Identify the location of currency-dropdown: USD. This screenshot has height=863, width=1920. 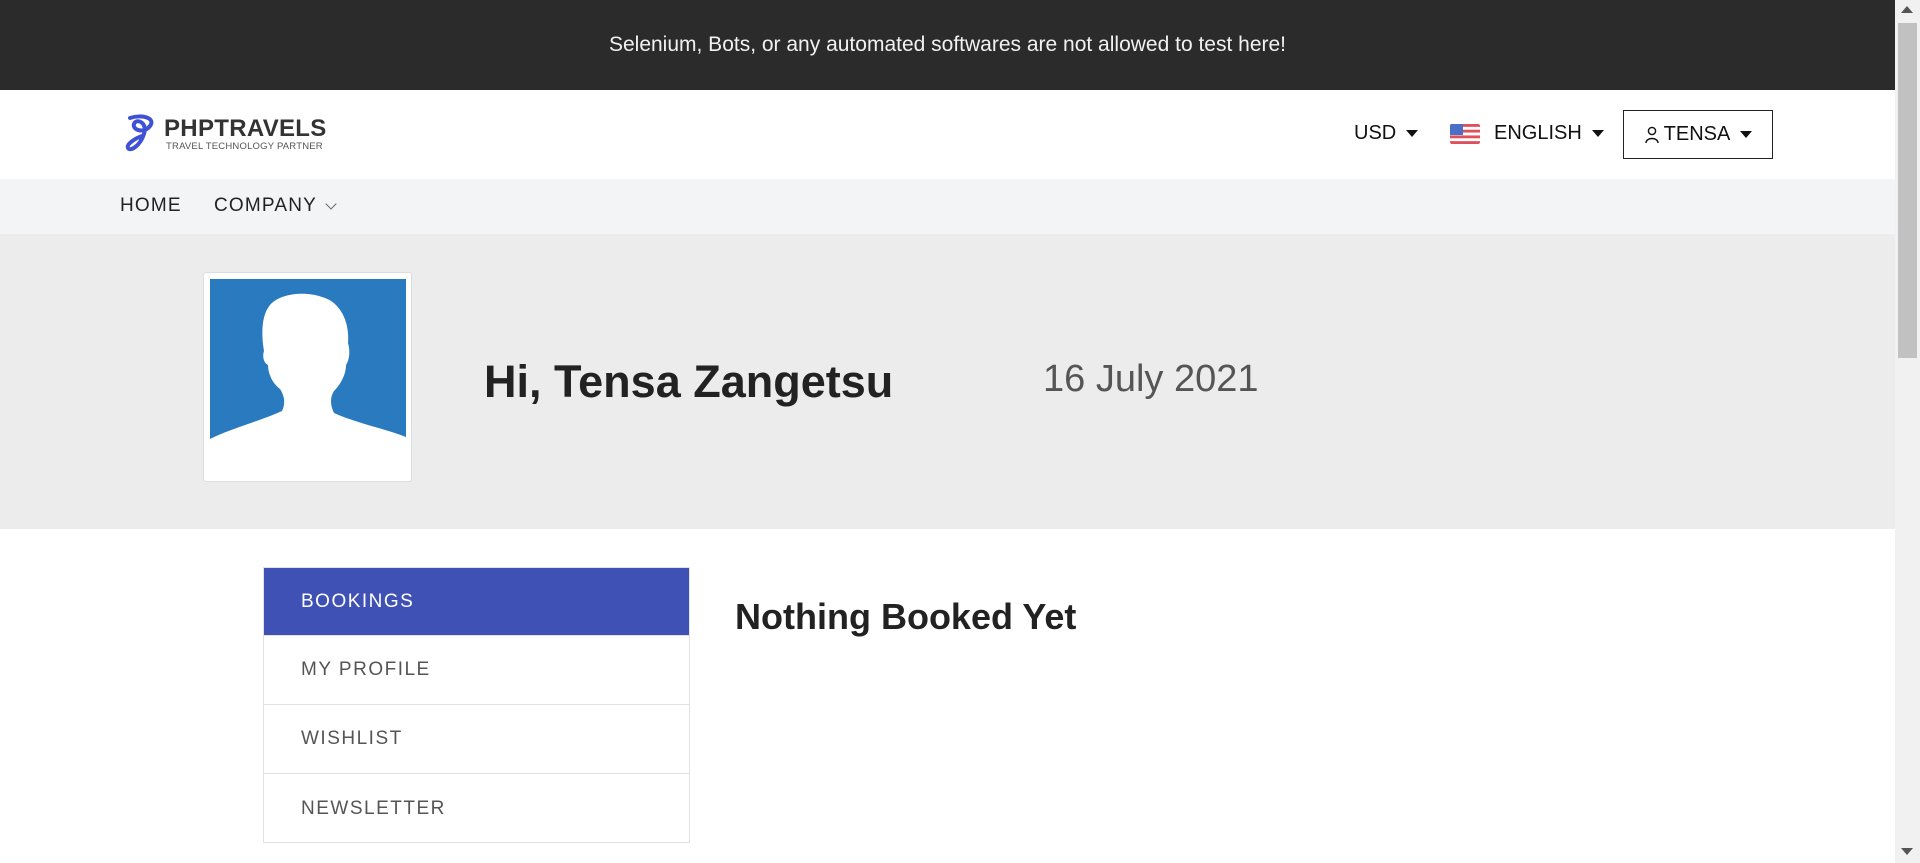
(1386, 133).